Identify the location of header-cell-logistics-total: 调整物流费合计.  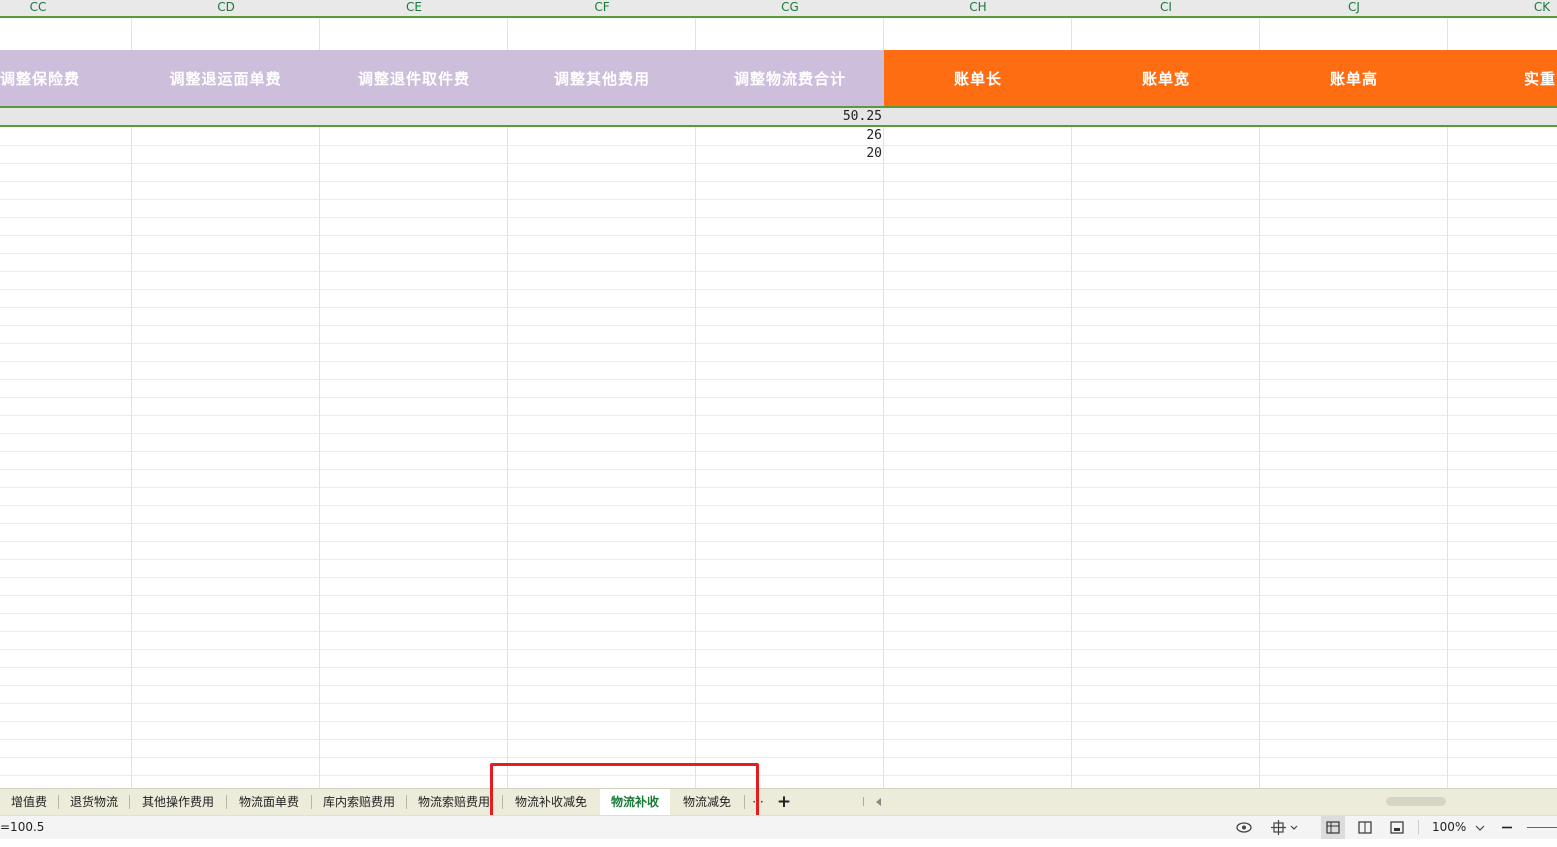
(790, 78).